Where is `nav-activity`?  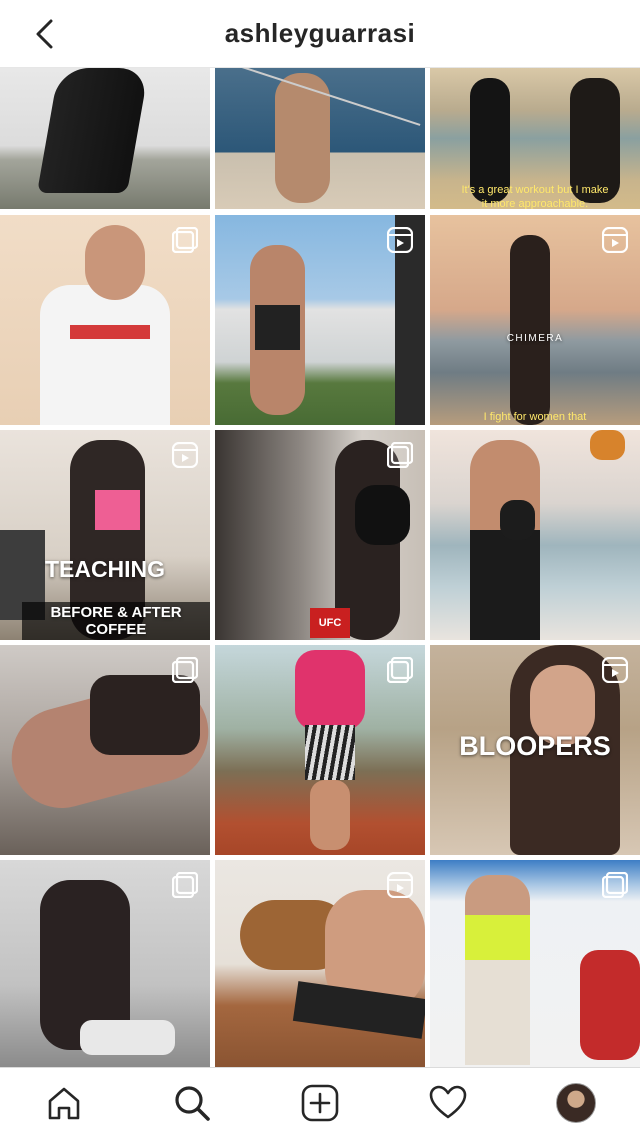
nav-activity is located at coordinates (448, 1103).